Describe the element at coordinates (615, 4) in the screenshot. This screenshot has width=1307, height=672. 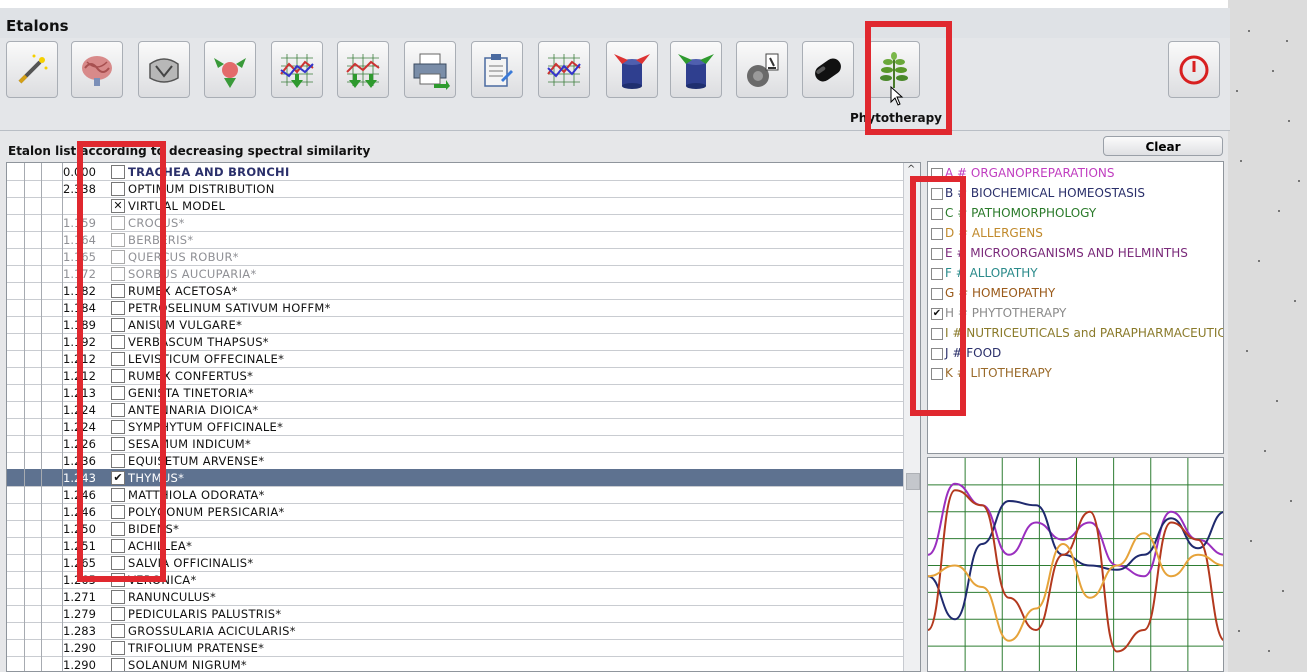
I see `window-top-strip` at that location.